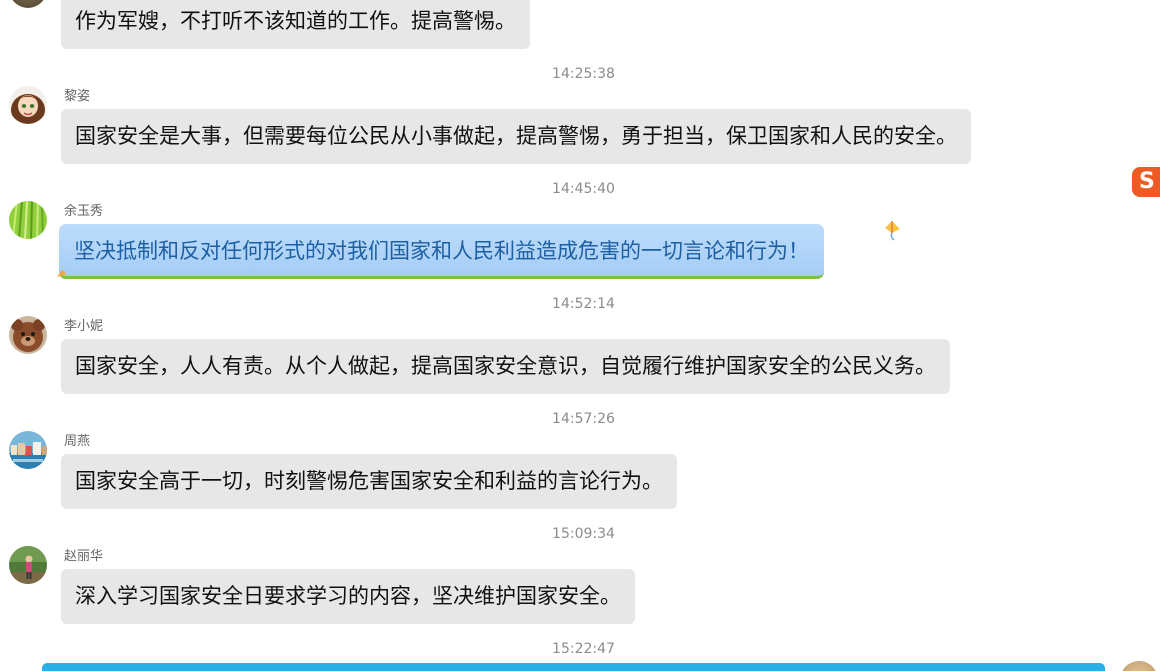  I want to click on message-text: 坚决抵制和反对任何形式的对我们国家和人民利益造成危害的一切言论和行为！, so click(441, 251).